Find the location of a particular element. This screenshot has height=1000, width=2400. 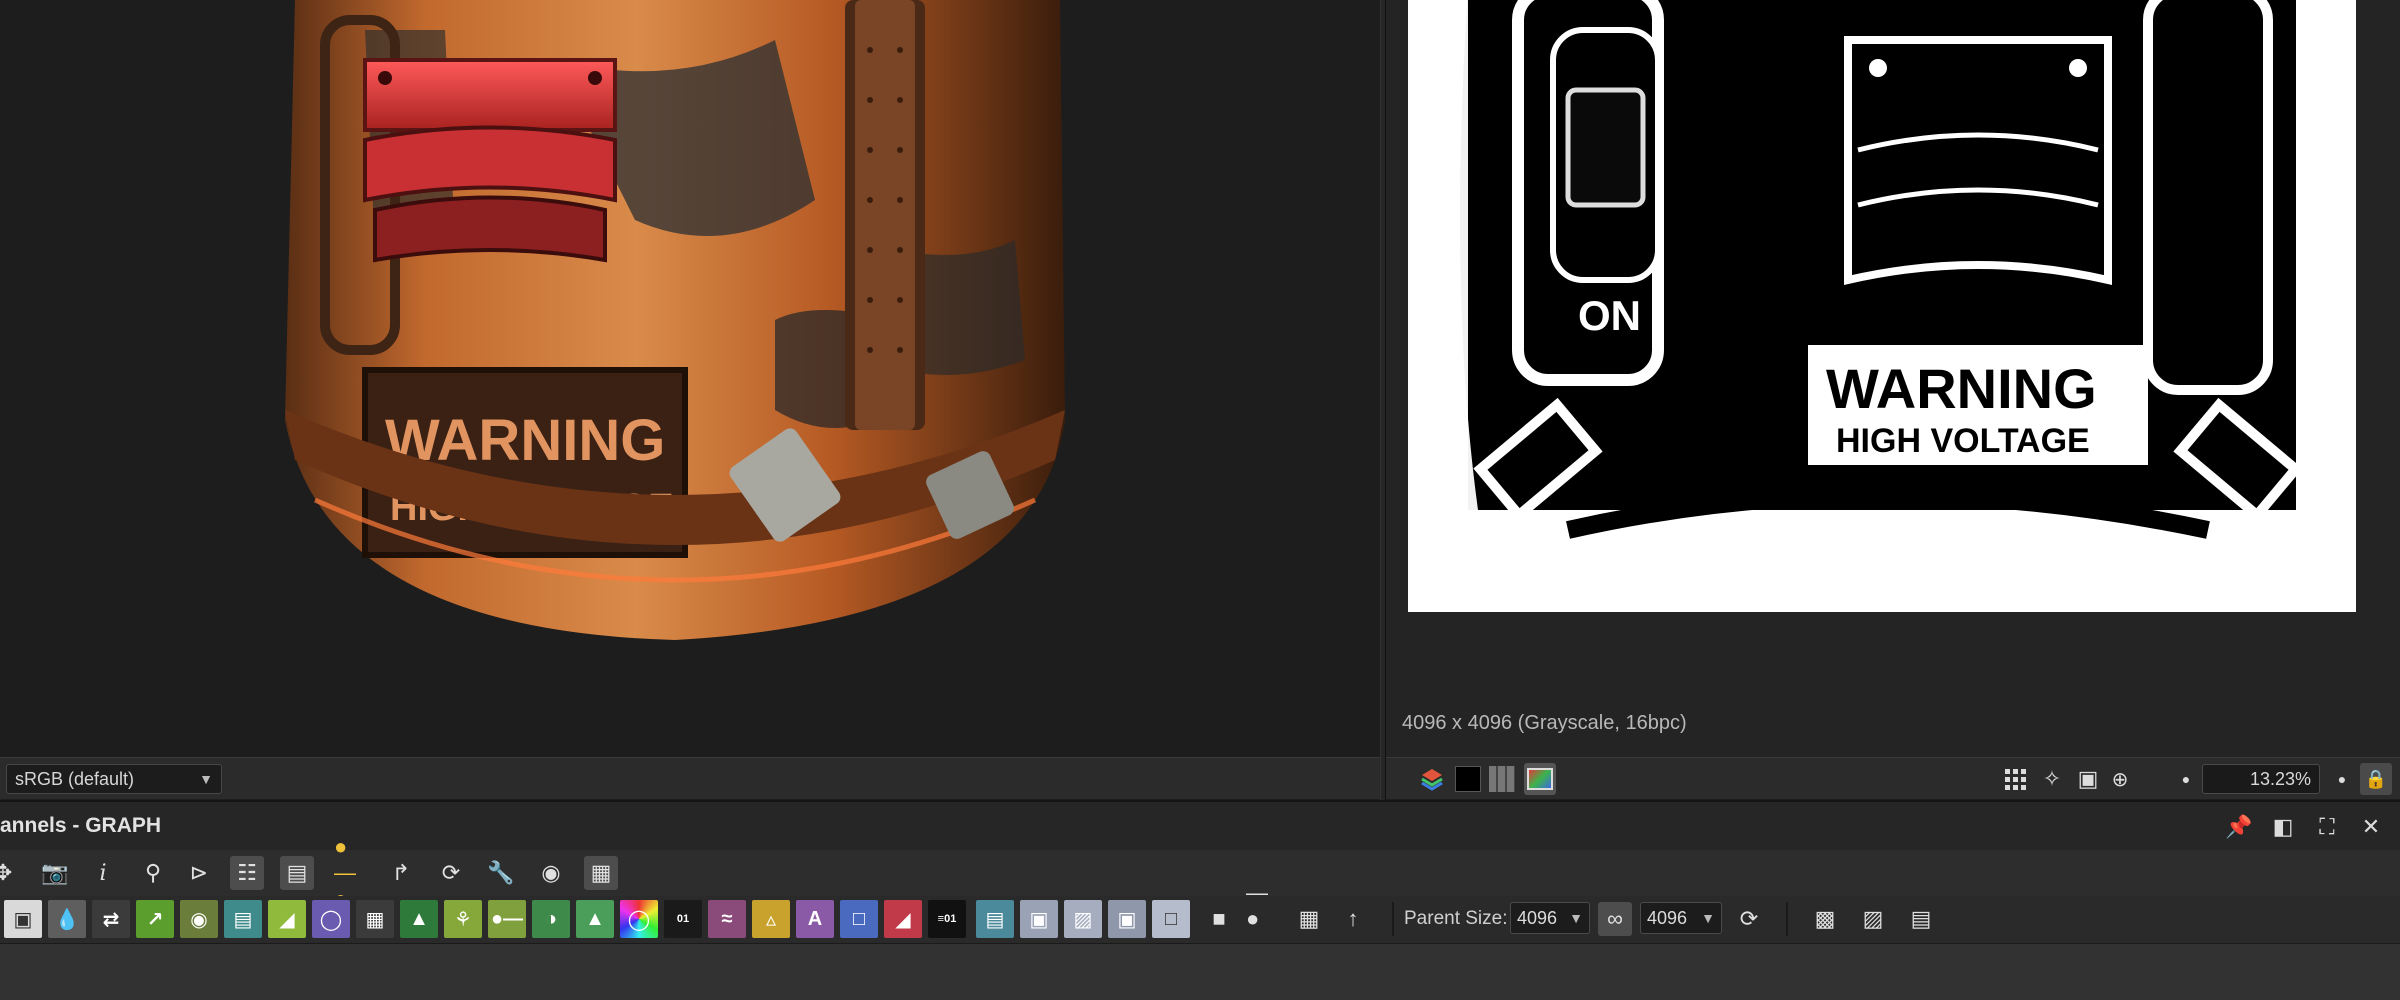

frame-node-icon: ▦ is located at coordinates (1309, 919).